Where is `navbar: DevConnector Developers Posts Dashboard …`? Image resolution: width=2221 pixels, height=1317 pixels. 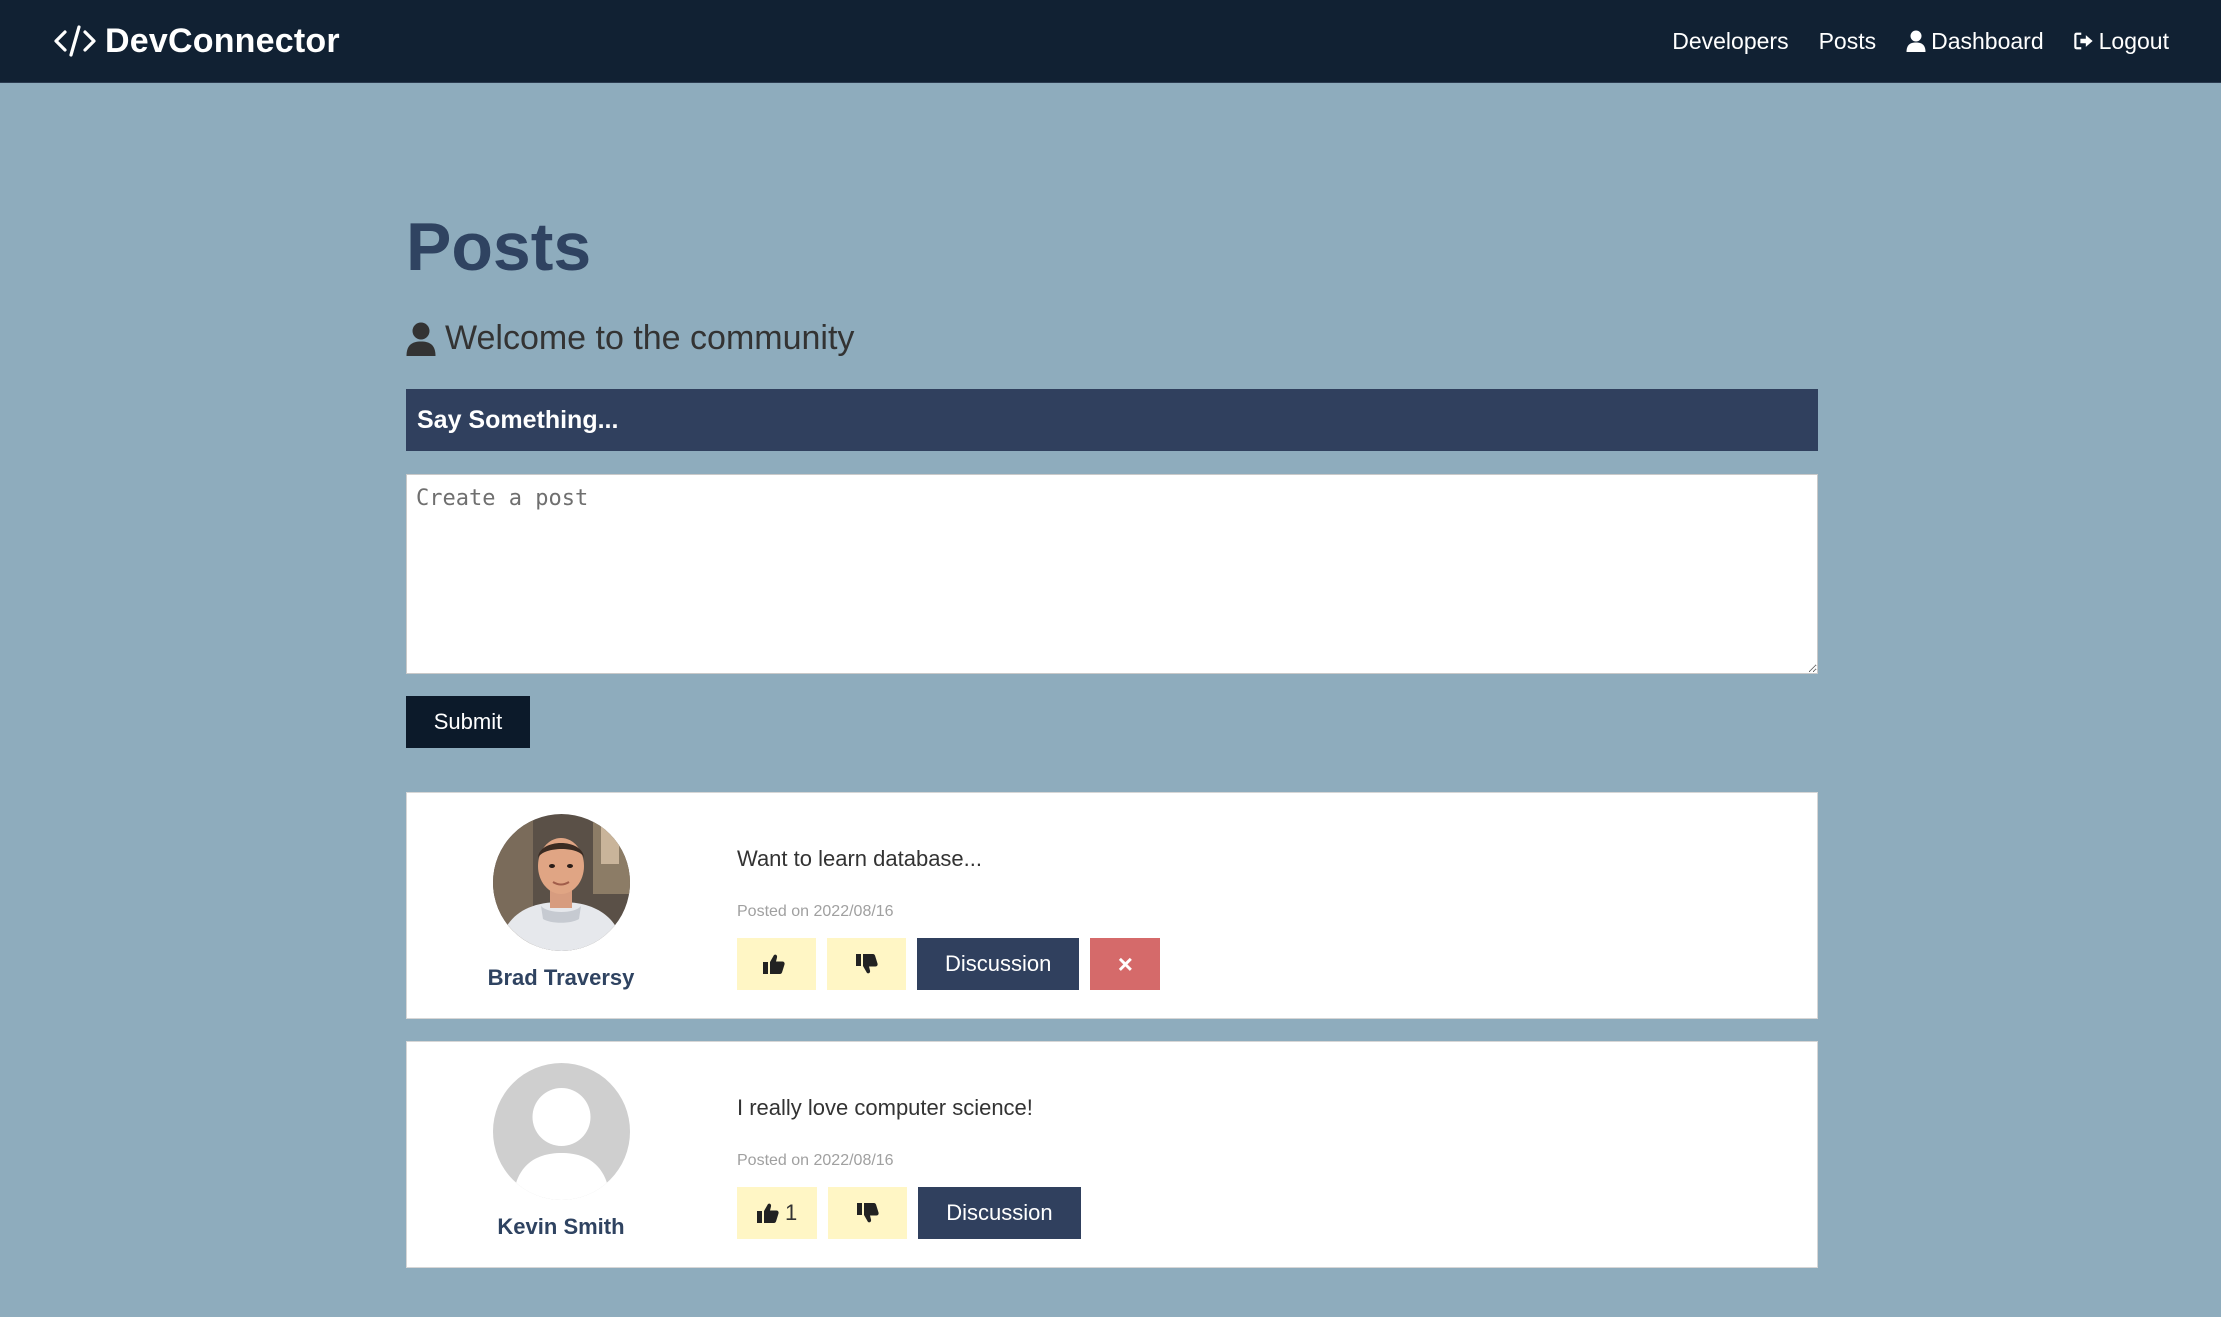
navbar: DevConnector Developers Posts Dashboard … is located at coordinates (1110, 41).